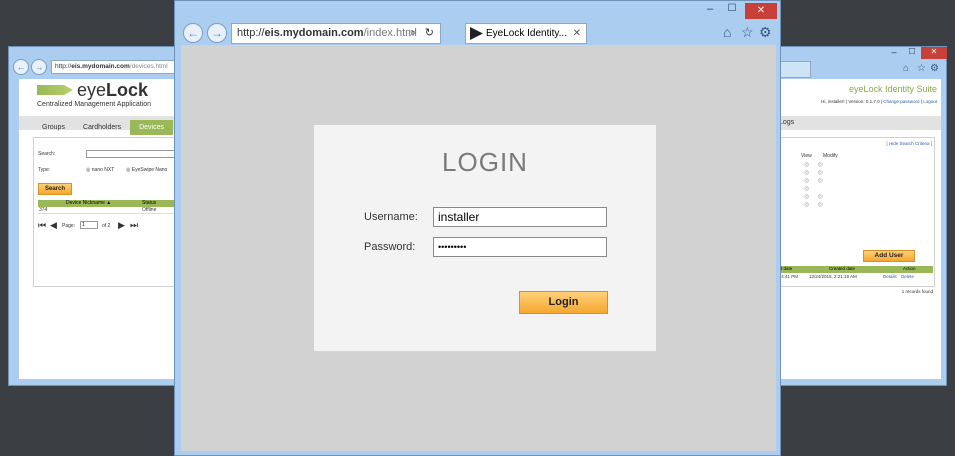  What do you see at coordinates (390, 33) in the screenshot?
I see `url-path: /index.html` at bounding box center [390, 33].